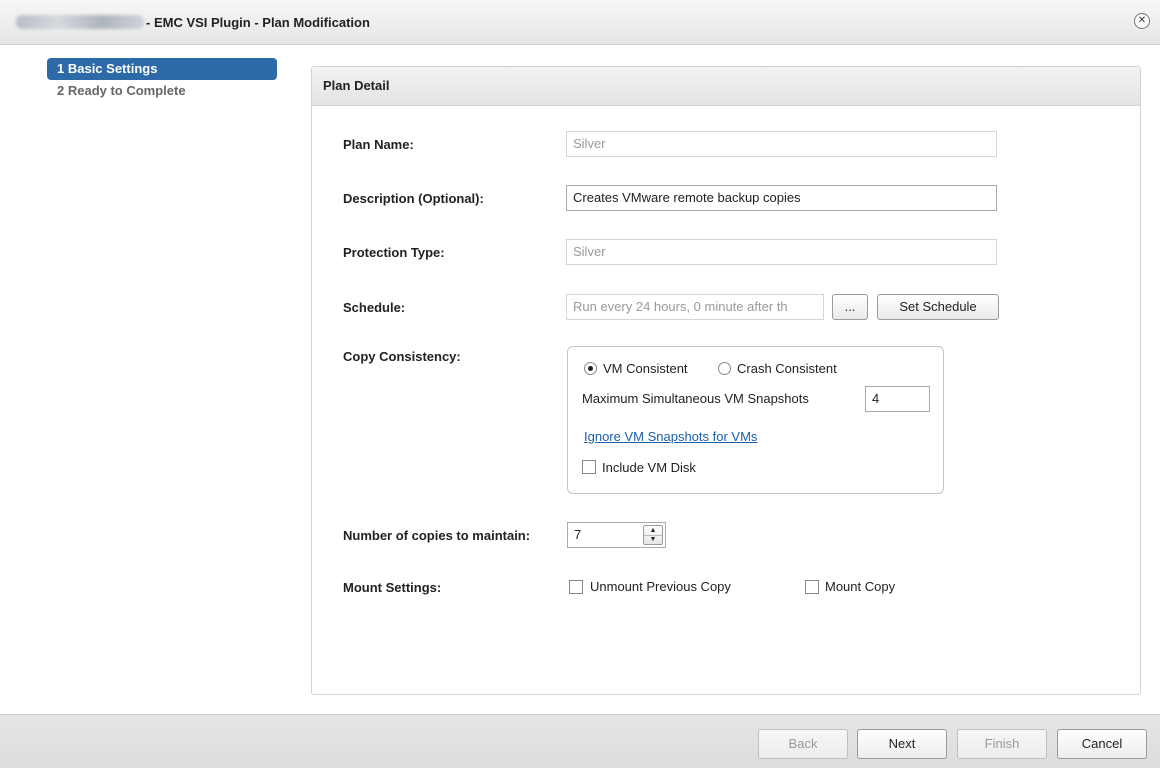 The height and width of the screenshot is (768, 1160). I want to click on down-arrow-icon: ▼, so click(653, 539).